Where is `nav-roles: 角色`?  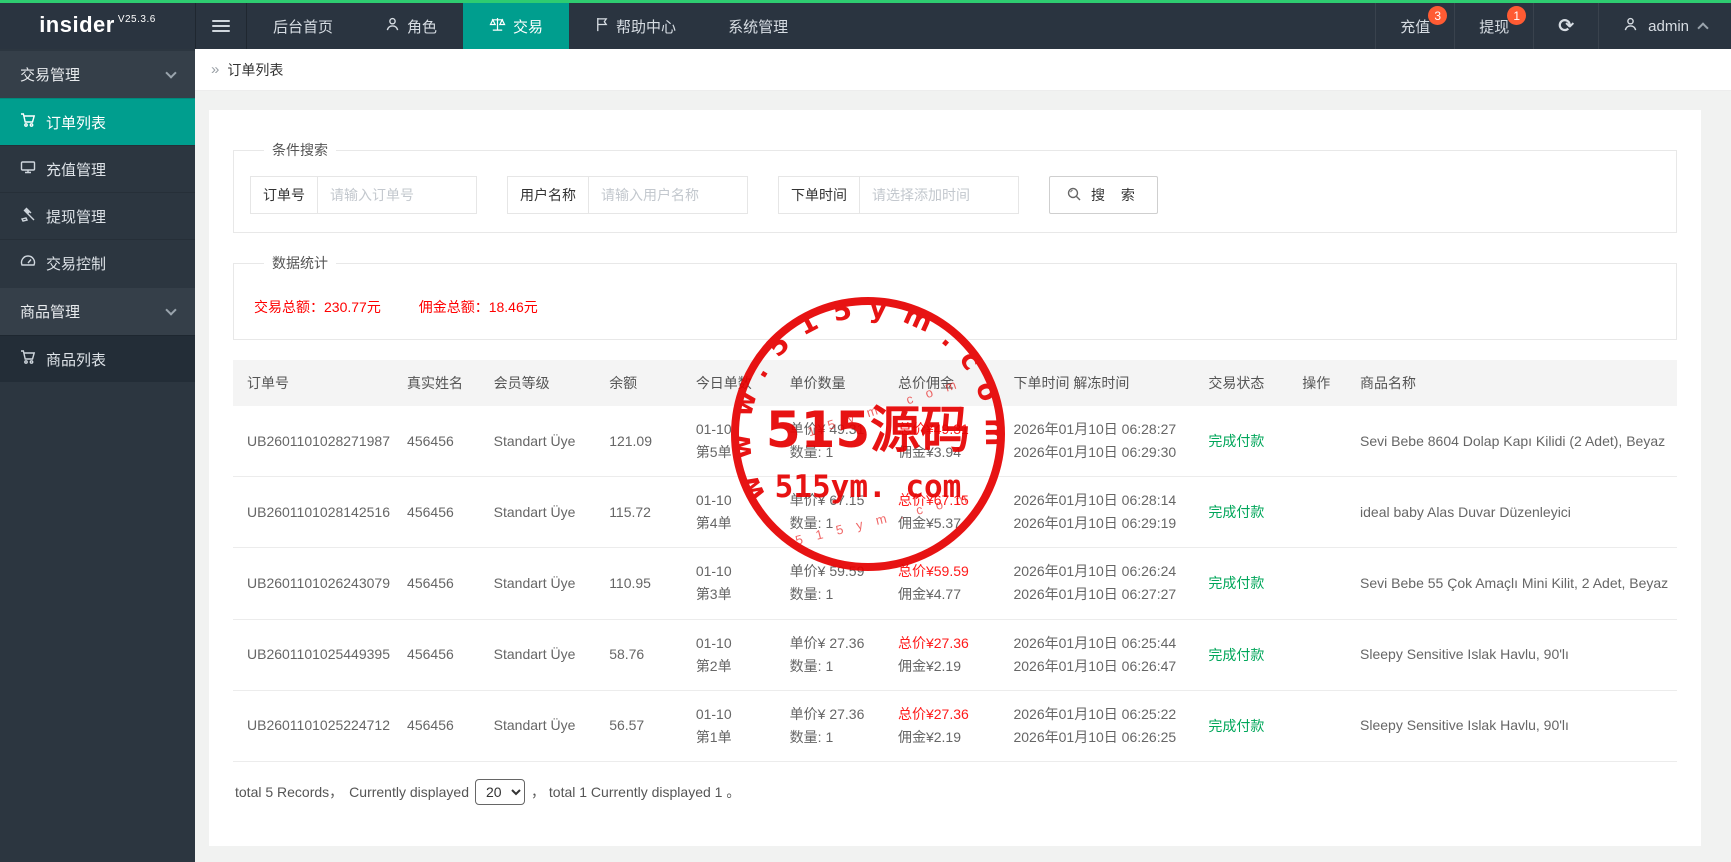
nav-roles: 角色 is located at coordinates (411, 26).